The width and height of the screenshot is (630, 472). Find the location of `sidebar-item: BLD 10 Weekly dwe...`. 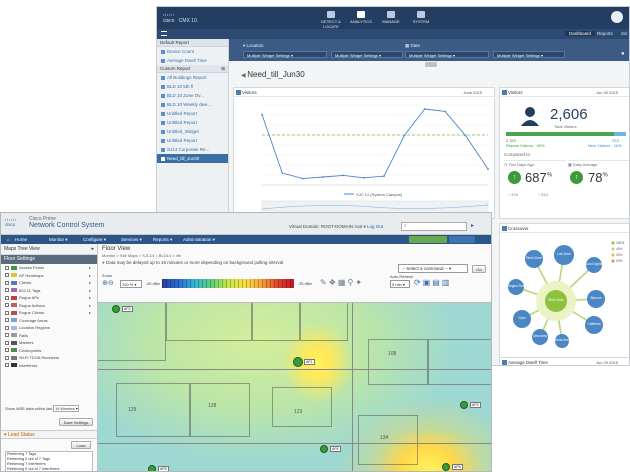

sidebar-item: BLD 10 Weekly dwe... is located at coordinates (192, 104).